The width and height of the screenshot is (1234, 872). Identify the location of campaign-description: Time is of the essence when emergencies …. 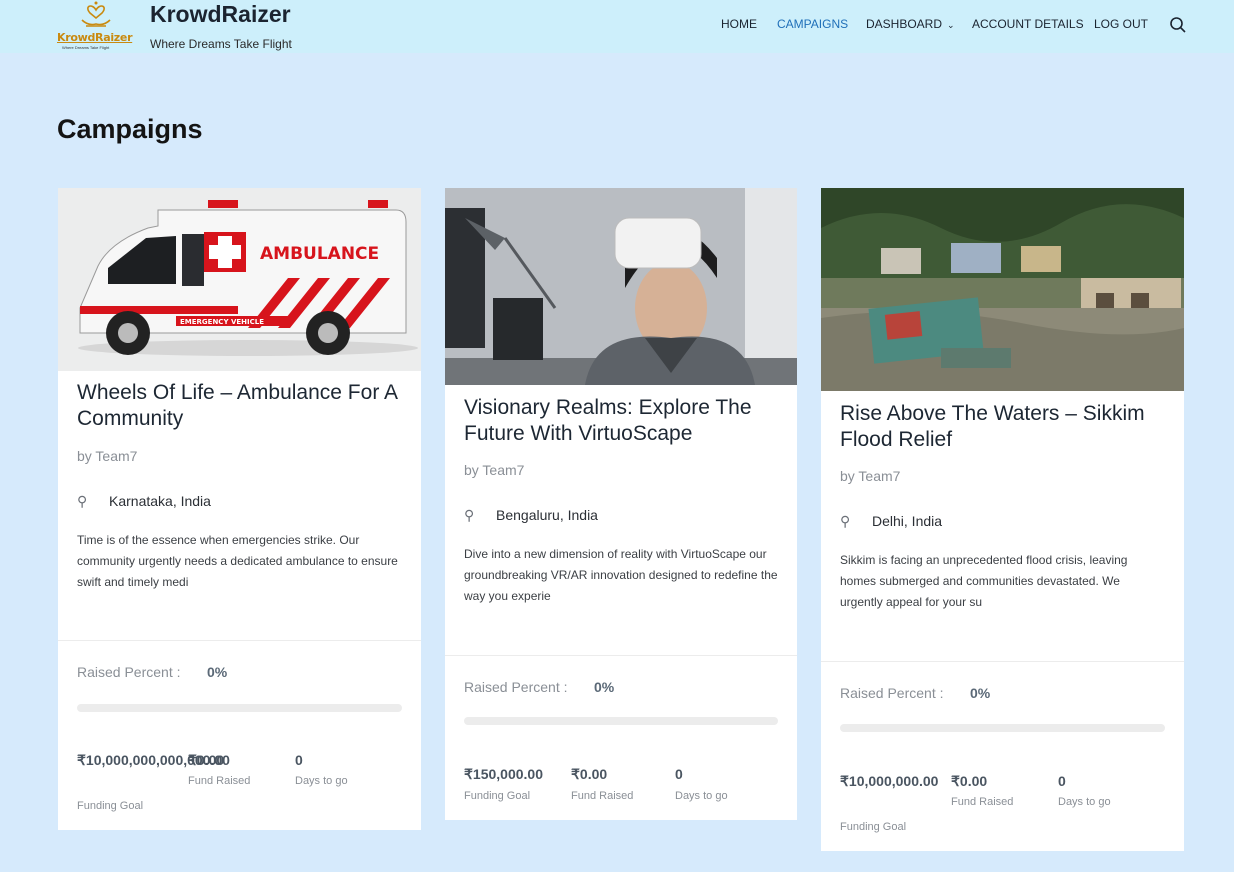
(237, 561).